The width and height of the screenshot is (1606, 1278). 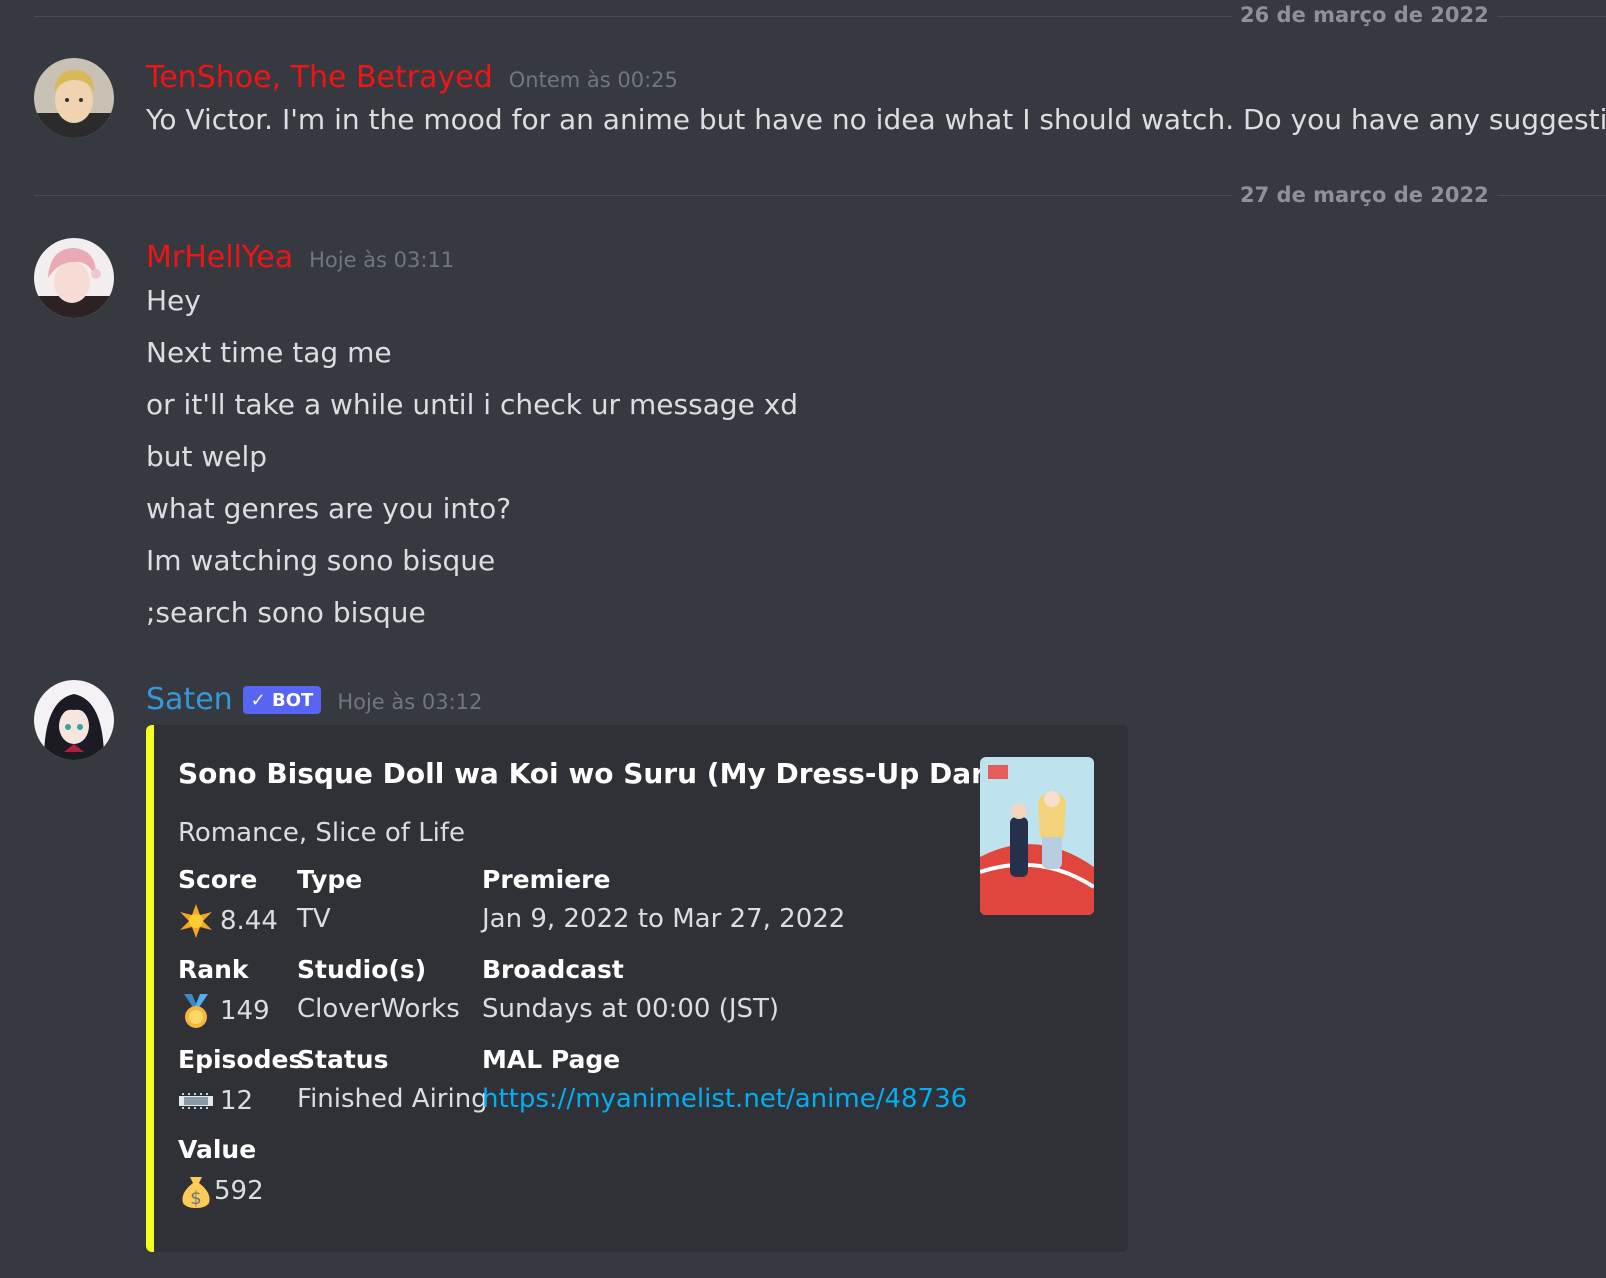 I want to click on field-type-value: TV, so click(x=314, y=919).